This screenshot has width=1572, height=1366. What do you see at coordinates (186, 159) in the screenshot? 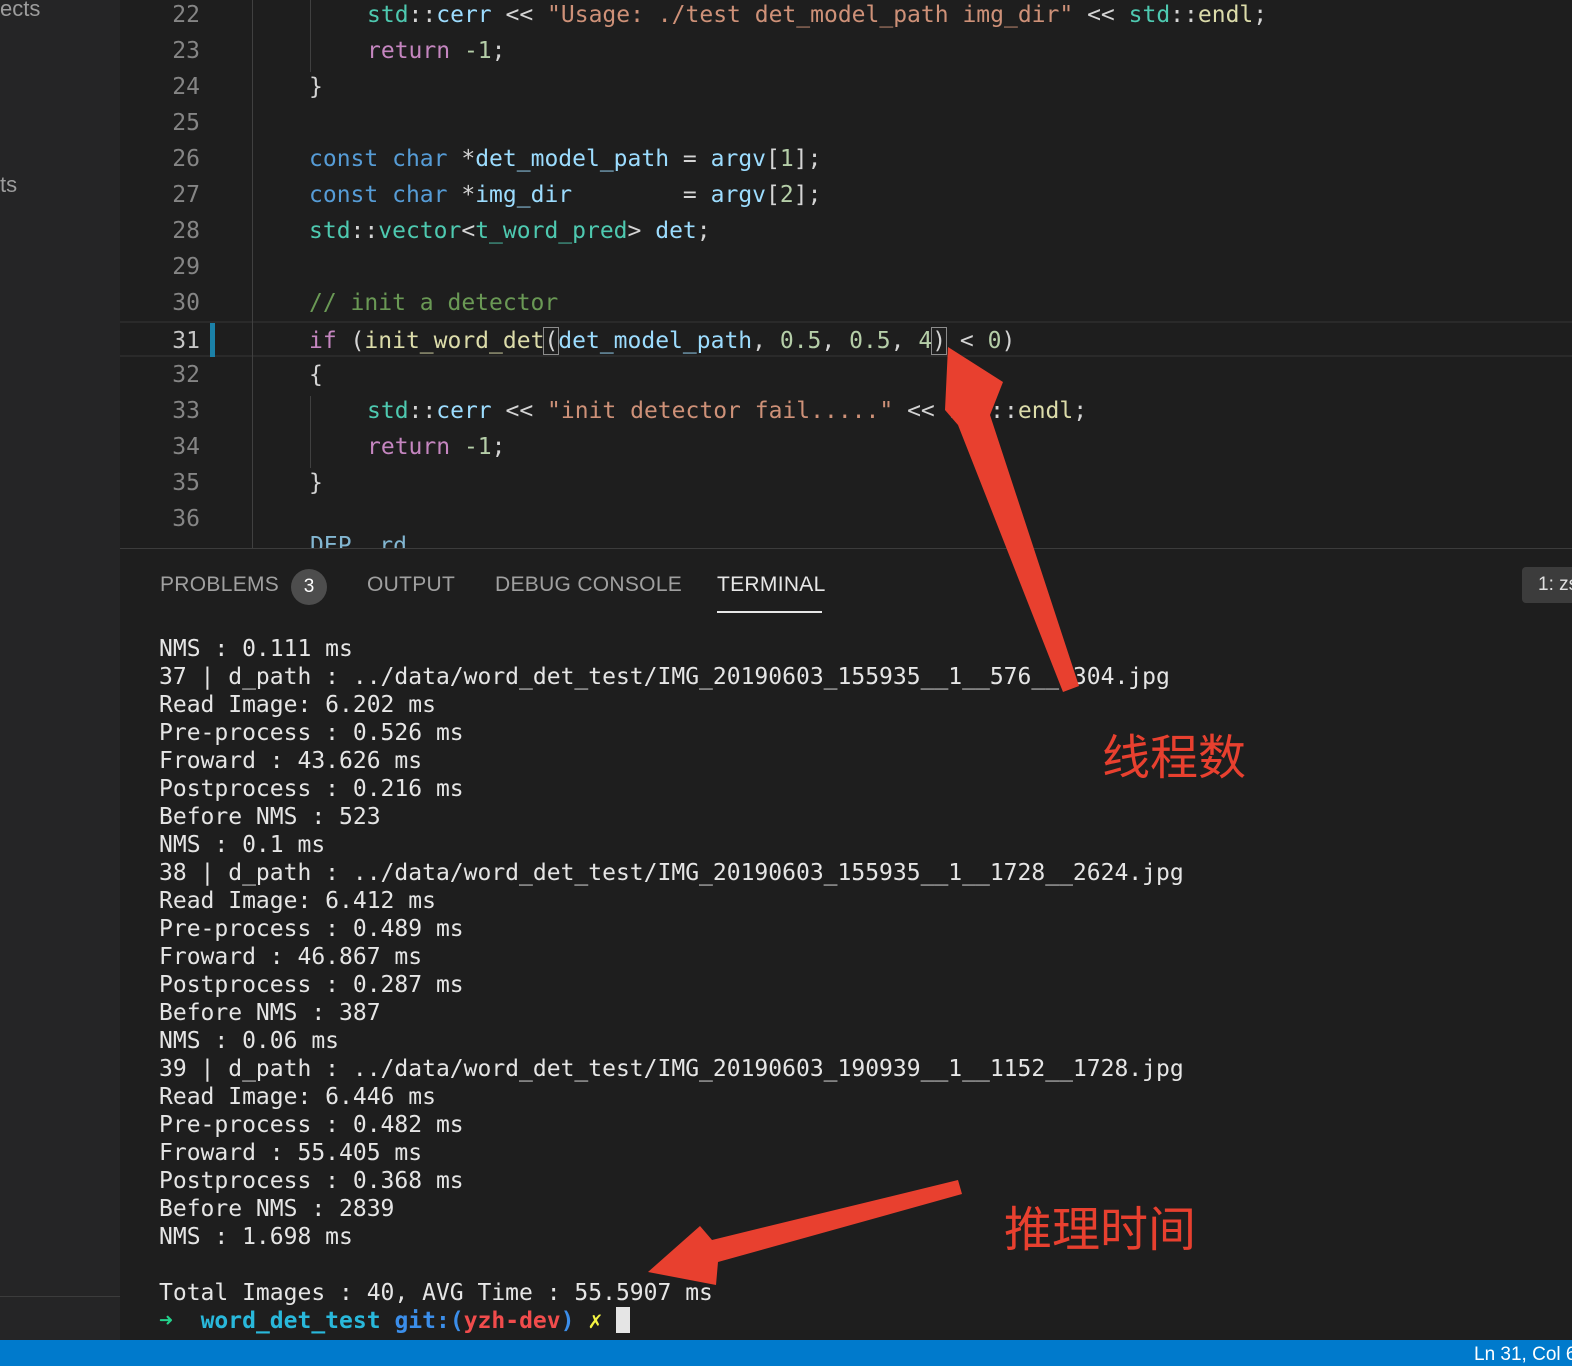
I see `line-number: 26` at bounding box center [186, 159].